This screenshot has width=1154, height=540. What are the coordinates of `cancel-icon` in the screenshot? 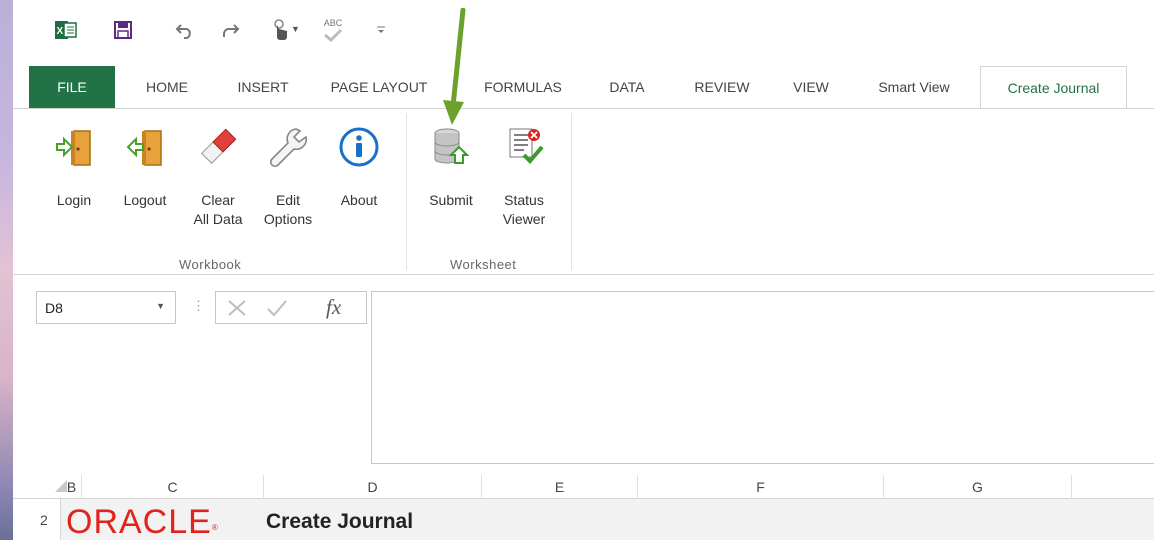 It's located at (237, 308).